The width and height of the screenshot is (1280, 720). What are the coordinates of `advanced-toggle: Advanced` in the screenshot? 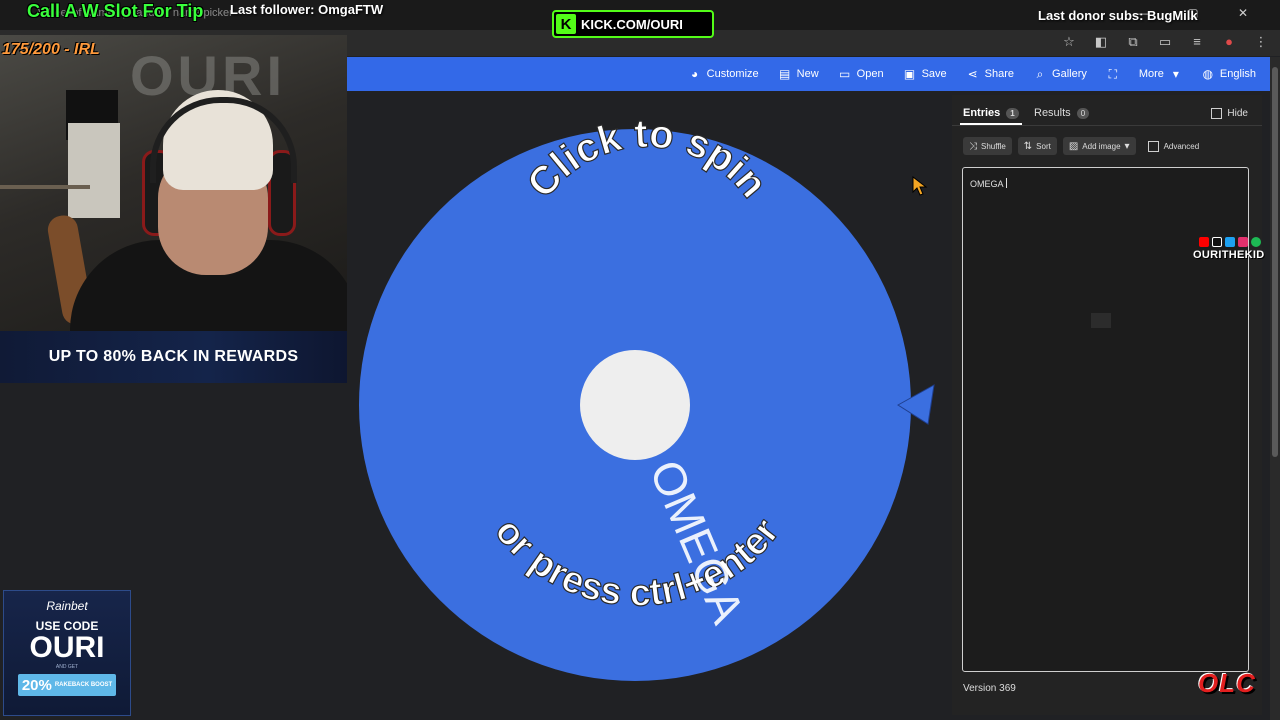 It's located at (1173, 146).